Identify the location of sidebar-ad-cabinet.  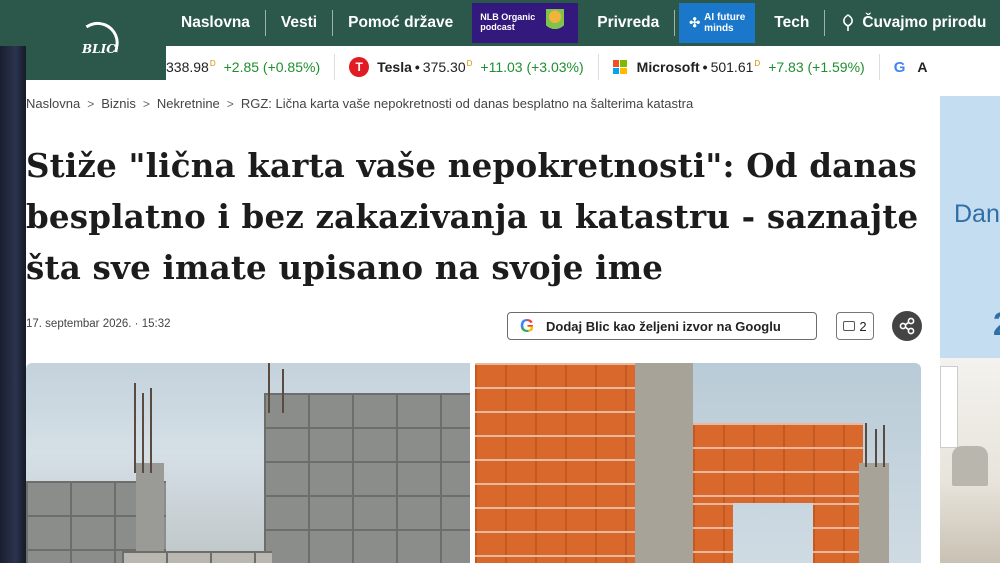
(949, 407).